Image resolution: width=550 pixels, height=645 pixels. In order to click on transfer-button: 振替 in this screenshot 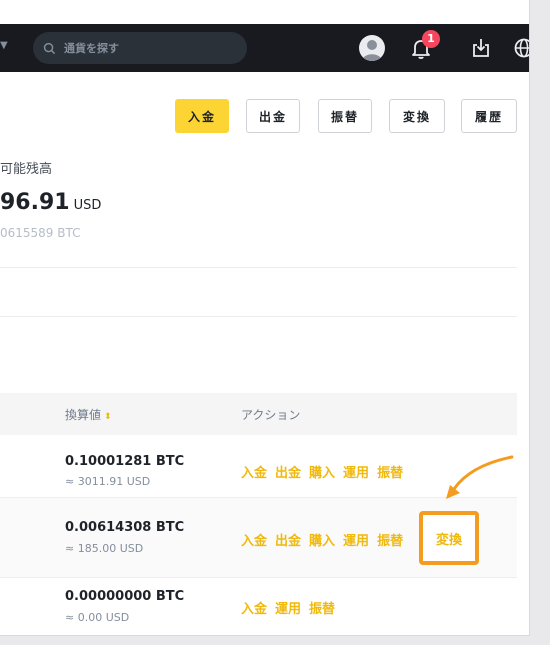, I will do `click(345, 116)`.